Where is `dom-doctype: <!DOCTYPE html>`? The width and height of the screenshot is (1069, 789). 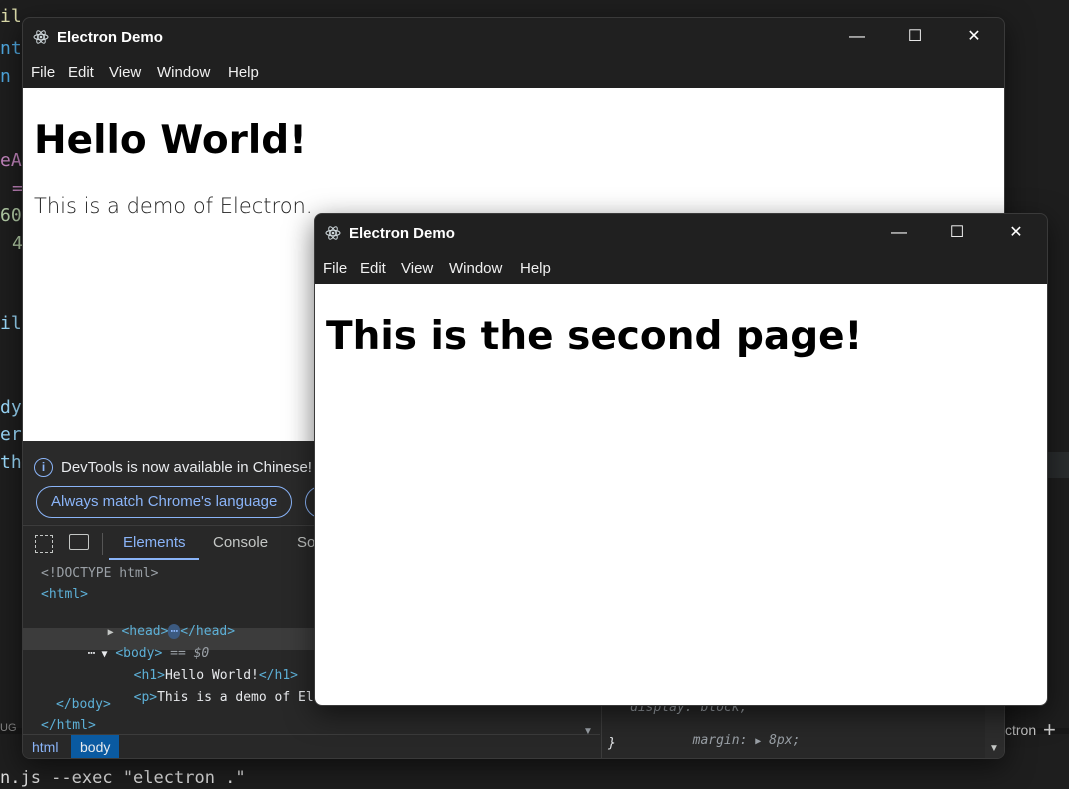
dom-doctype: <!DOCTYPE html> is located at coordinates (99, 573).